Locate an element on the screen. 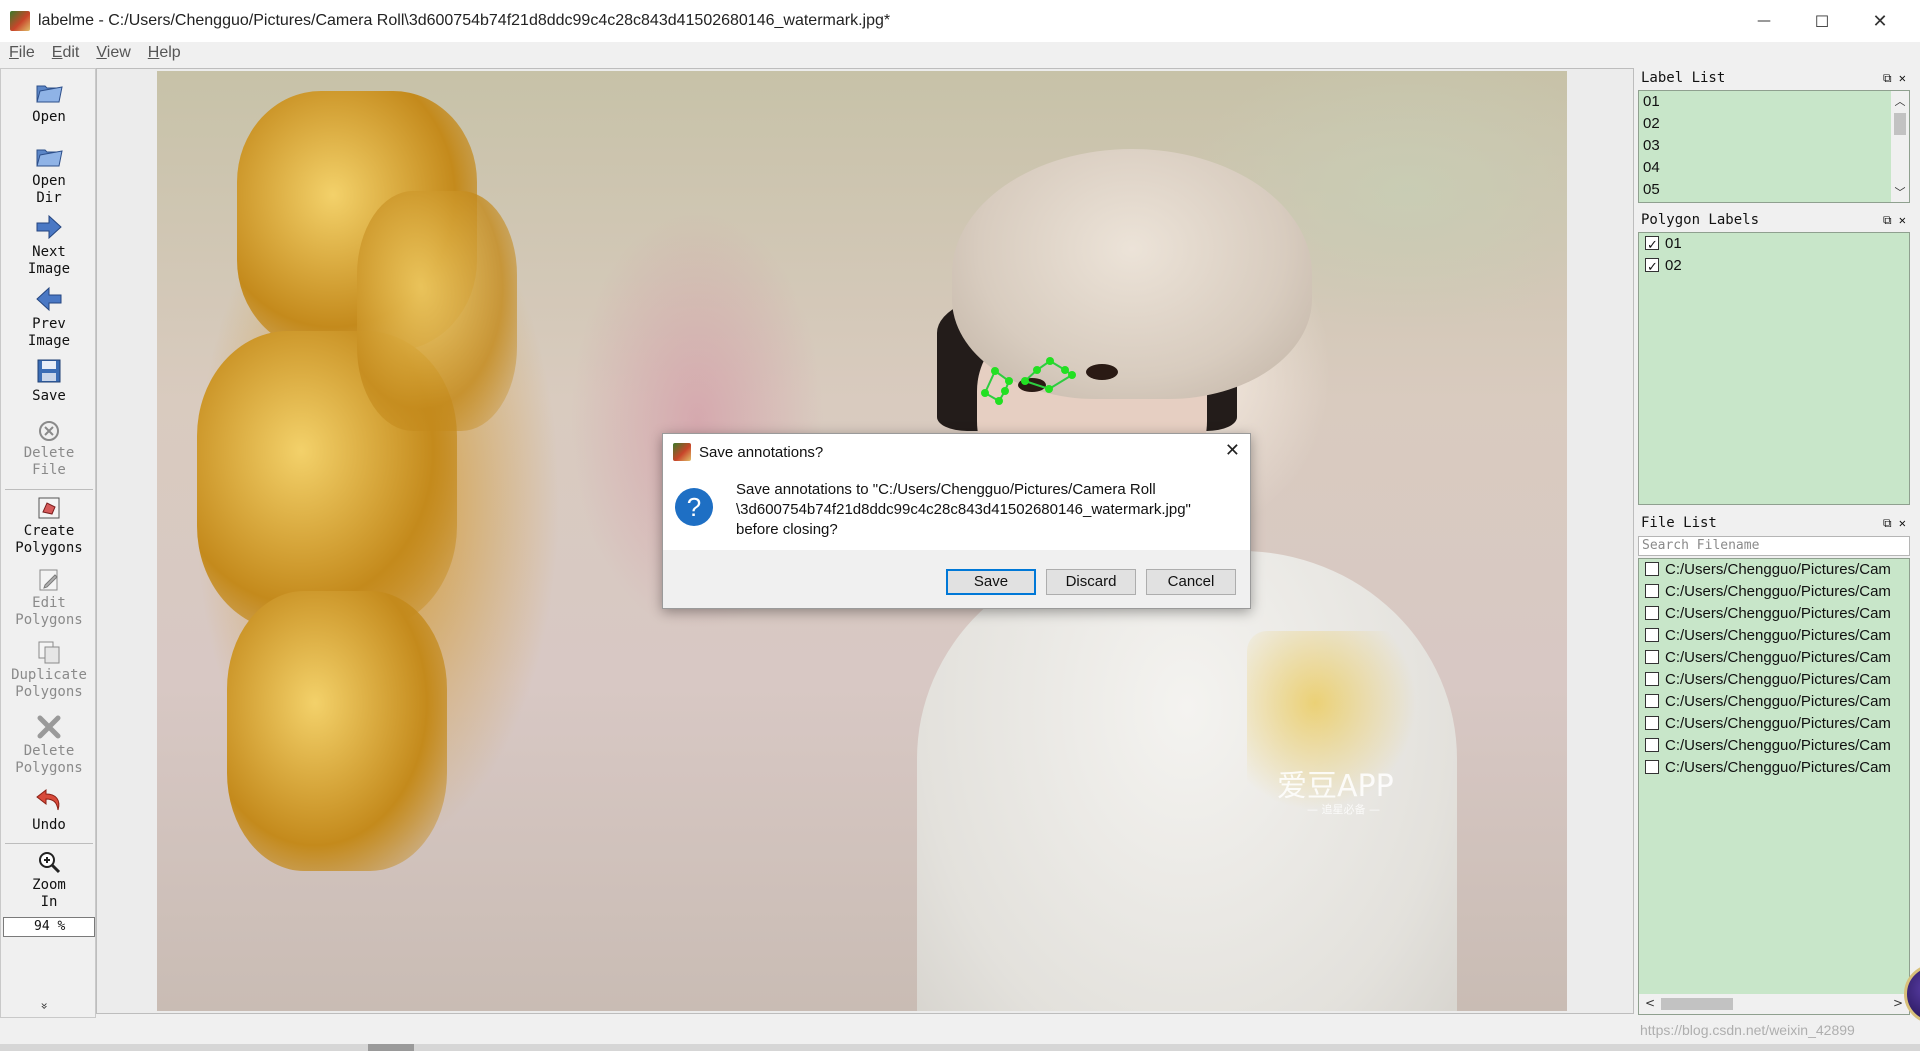  menu-view: View is located at coordinates (113, 53).